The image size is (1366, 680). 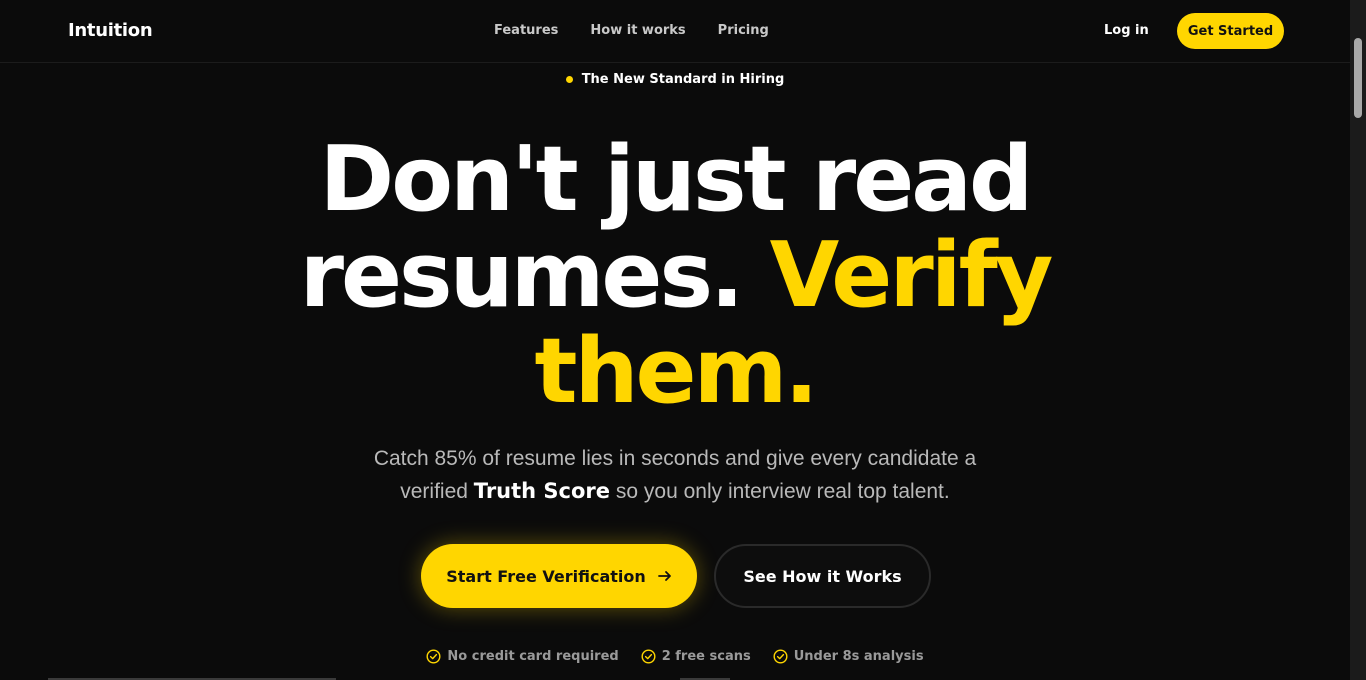 I want to click on see-how-it-works-button: See How it Works, so click(x=822, y=576).